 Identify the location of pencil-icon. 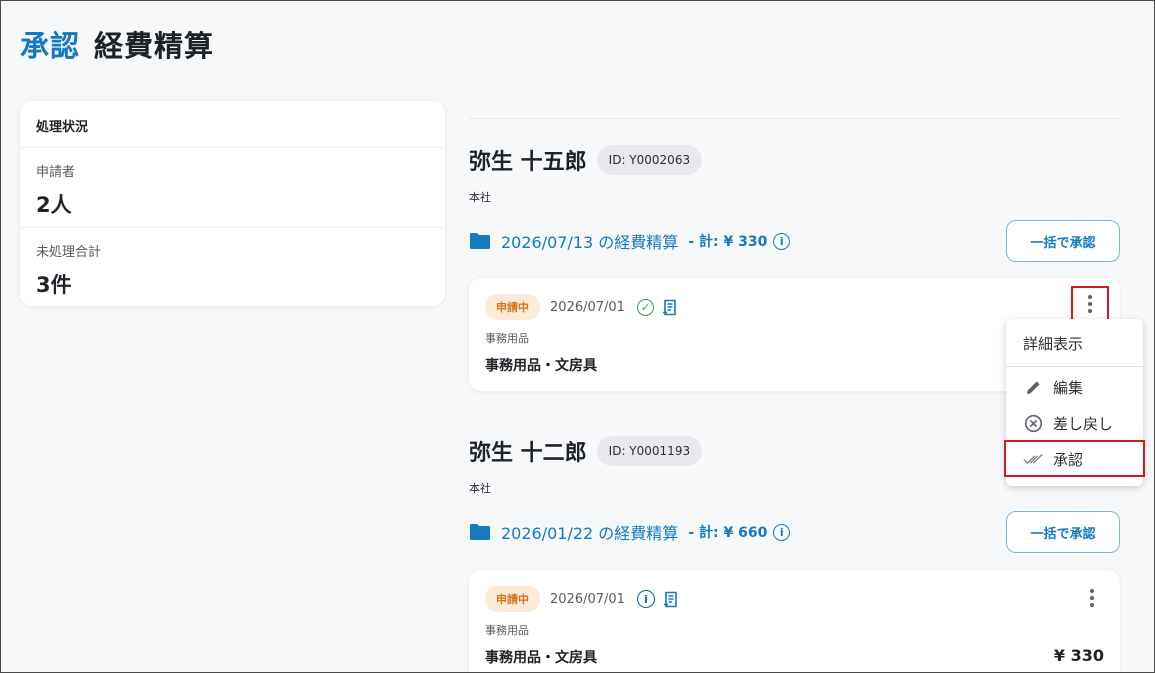
(1033, 387).